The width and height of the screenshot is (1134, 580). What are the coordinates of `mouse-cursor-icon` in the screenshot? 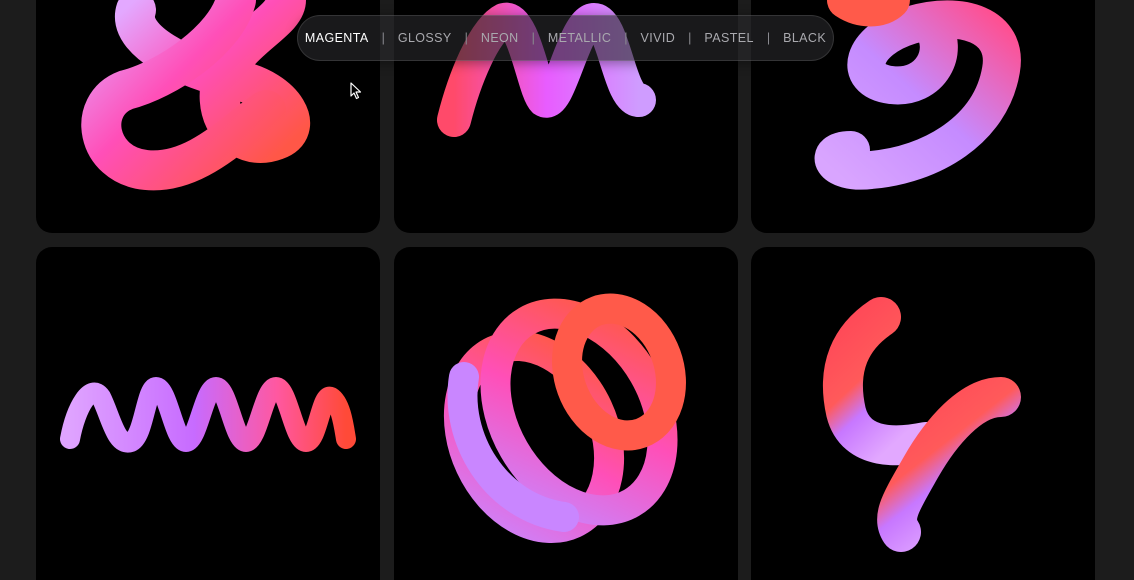 It's located at (356, 91).